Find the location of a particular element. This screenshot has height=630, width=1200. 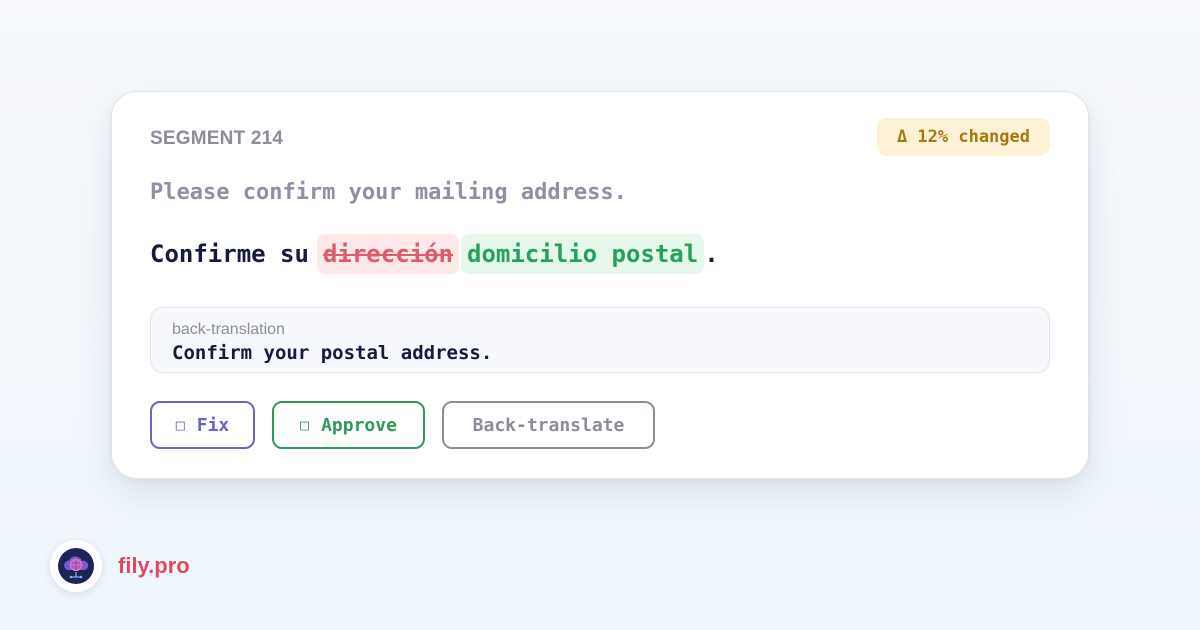

target-text: Confirme su dirección domicilio postal . is located at coordinates (434, 254).